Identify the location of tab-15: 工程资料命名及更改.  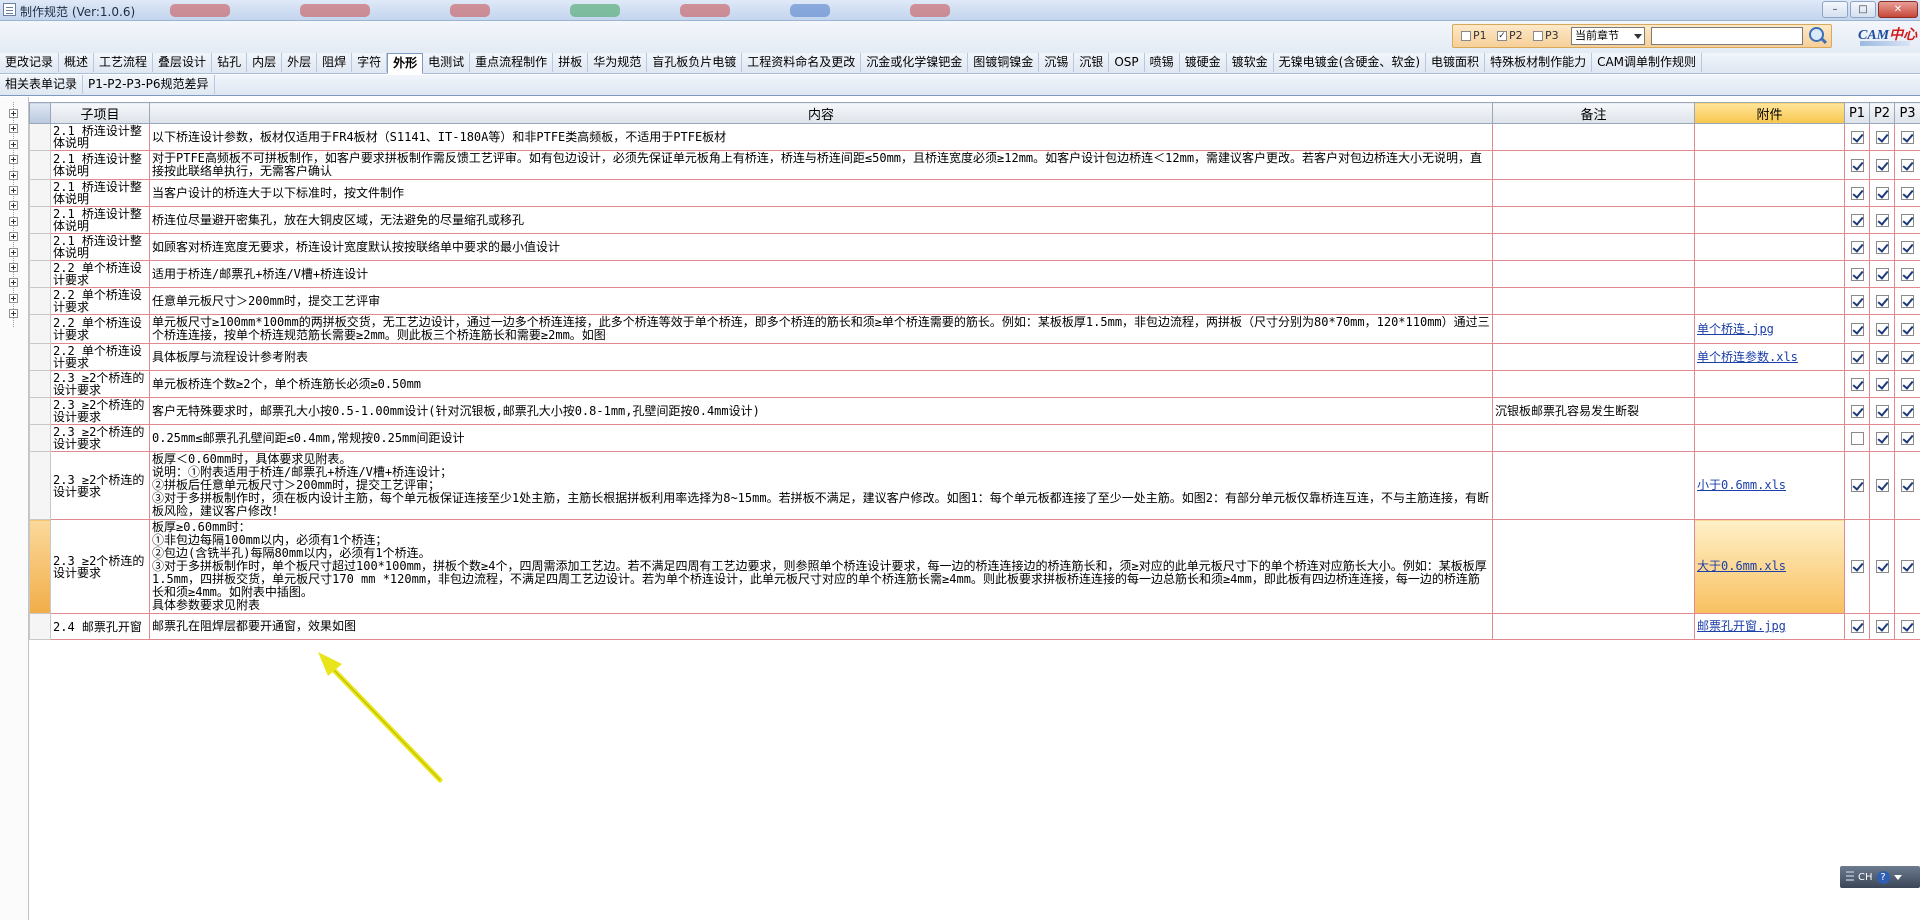
(802, 62).